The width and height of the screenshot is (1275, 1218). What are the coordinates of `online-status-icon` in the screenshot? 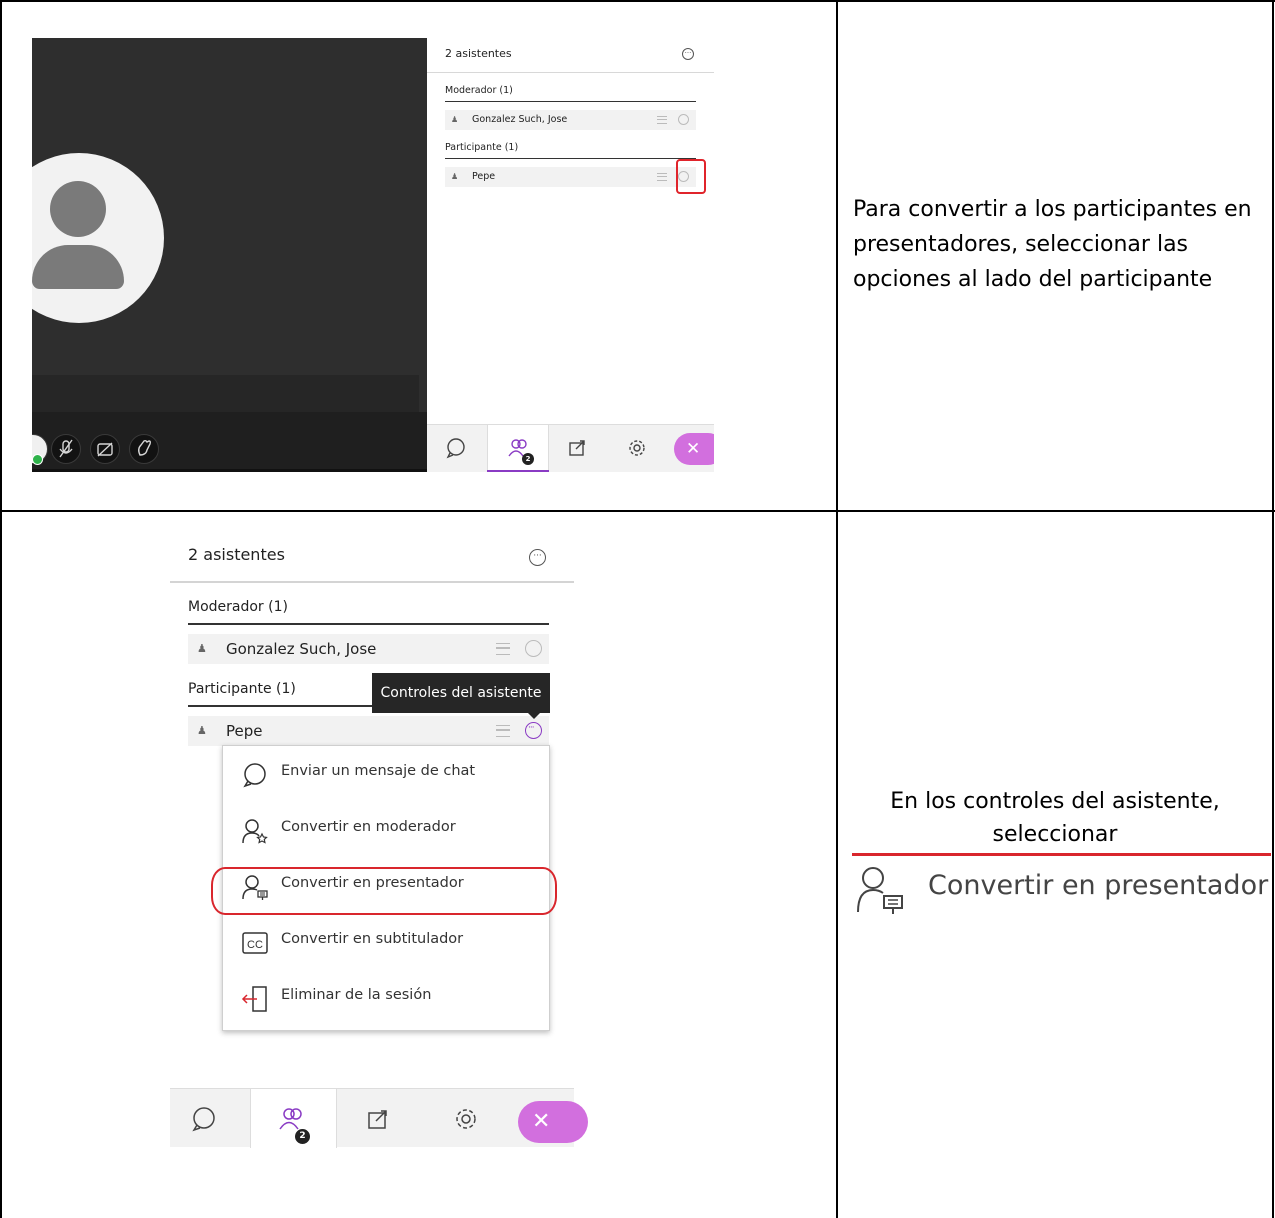 It's located at (37, 459).